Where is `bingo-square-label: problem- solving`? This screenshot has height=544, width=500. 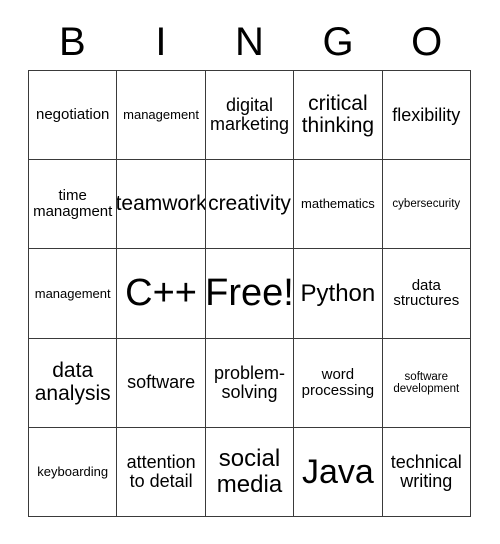 bingo-square-label: problem- solving is located at coordinates (249, 382).